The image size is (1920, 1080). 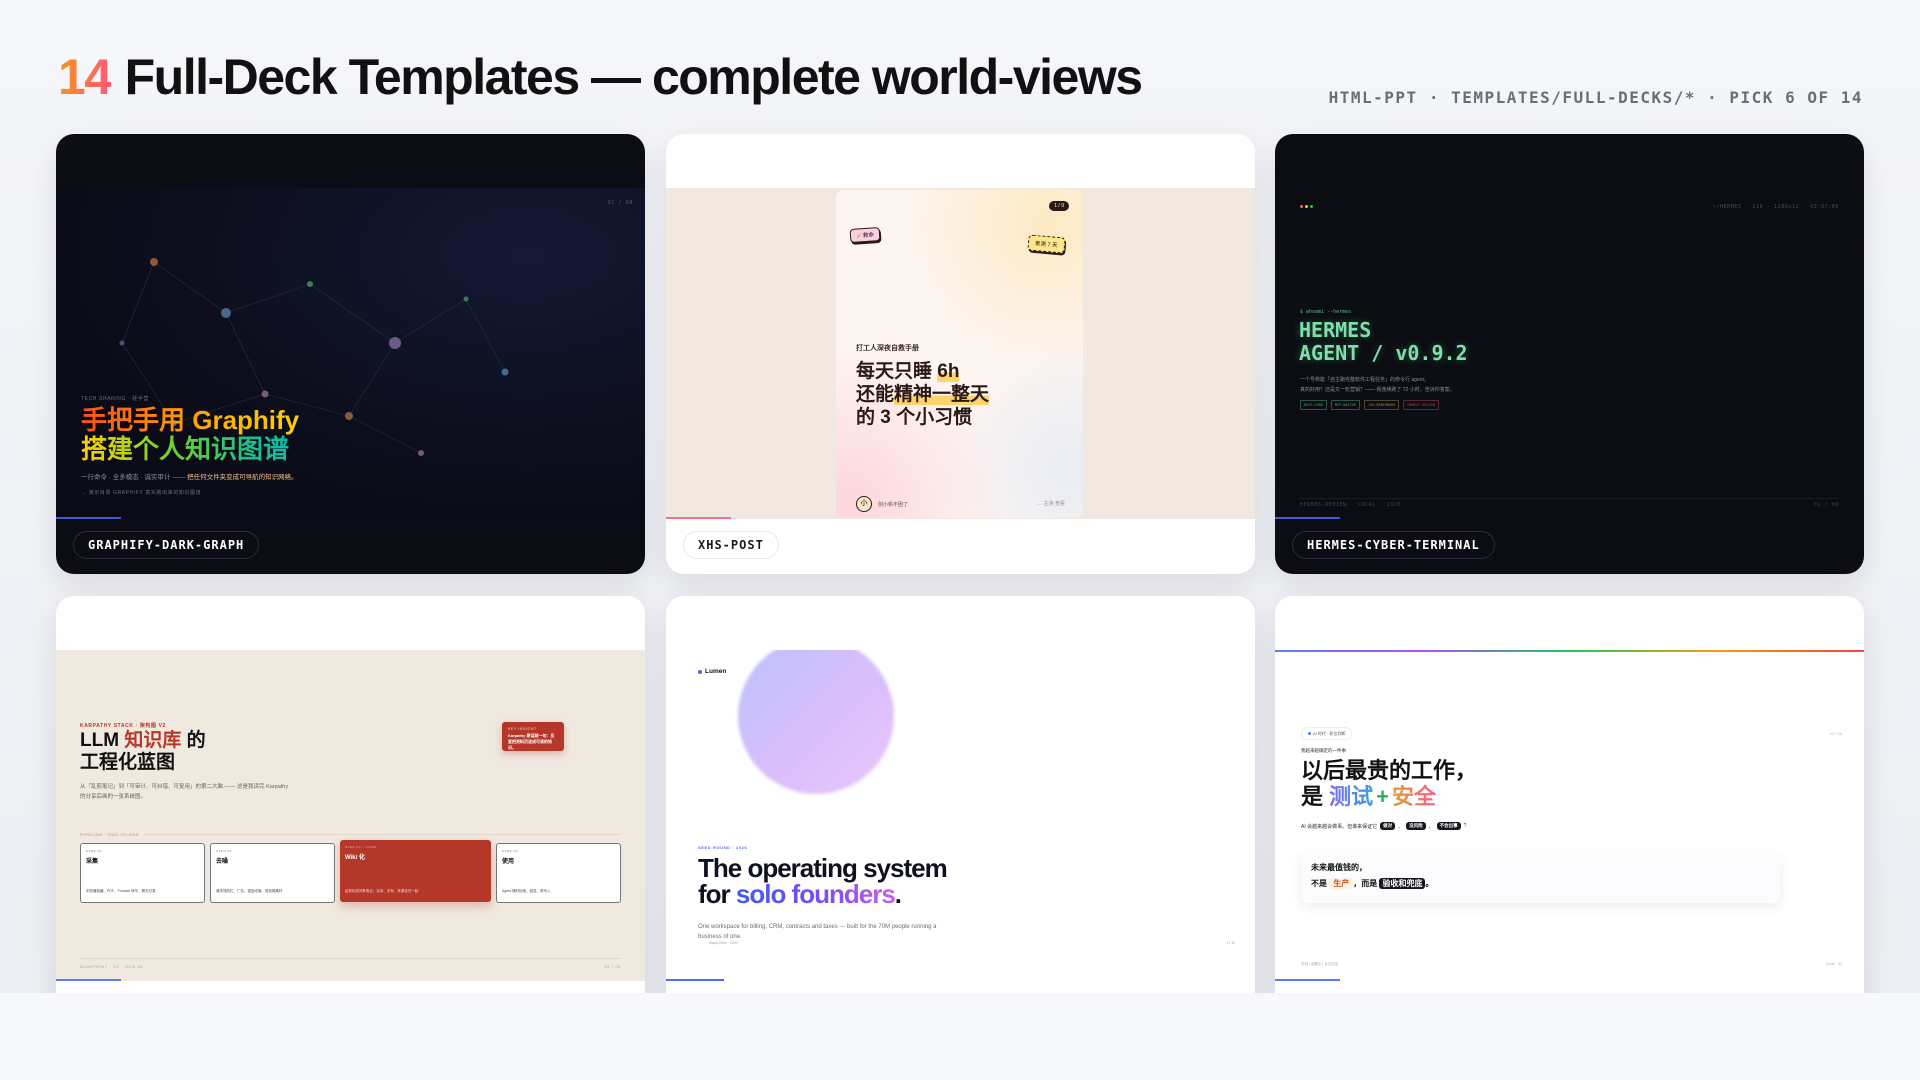 I want to click on slide-title-line2: 搭建个人知识图谱, so click(x=185, y=449).